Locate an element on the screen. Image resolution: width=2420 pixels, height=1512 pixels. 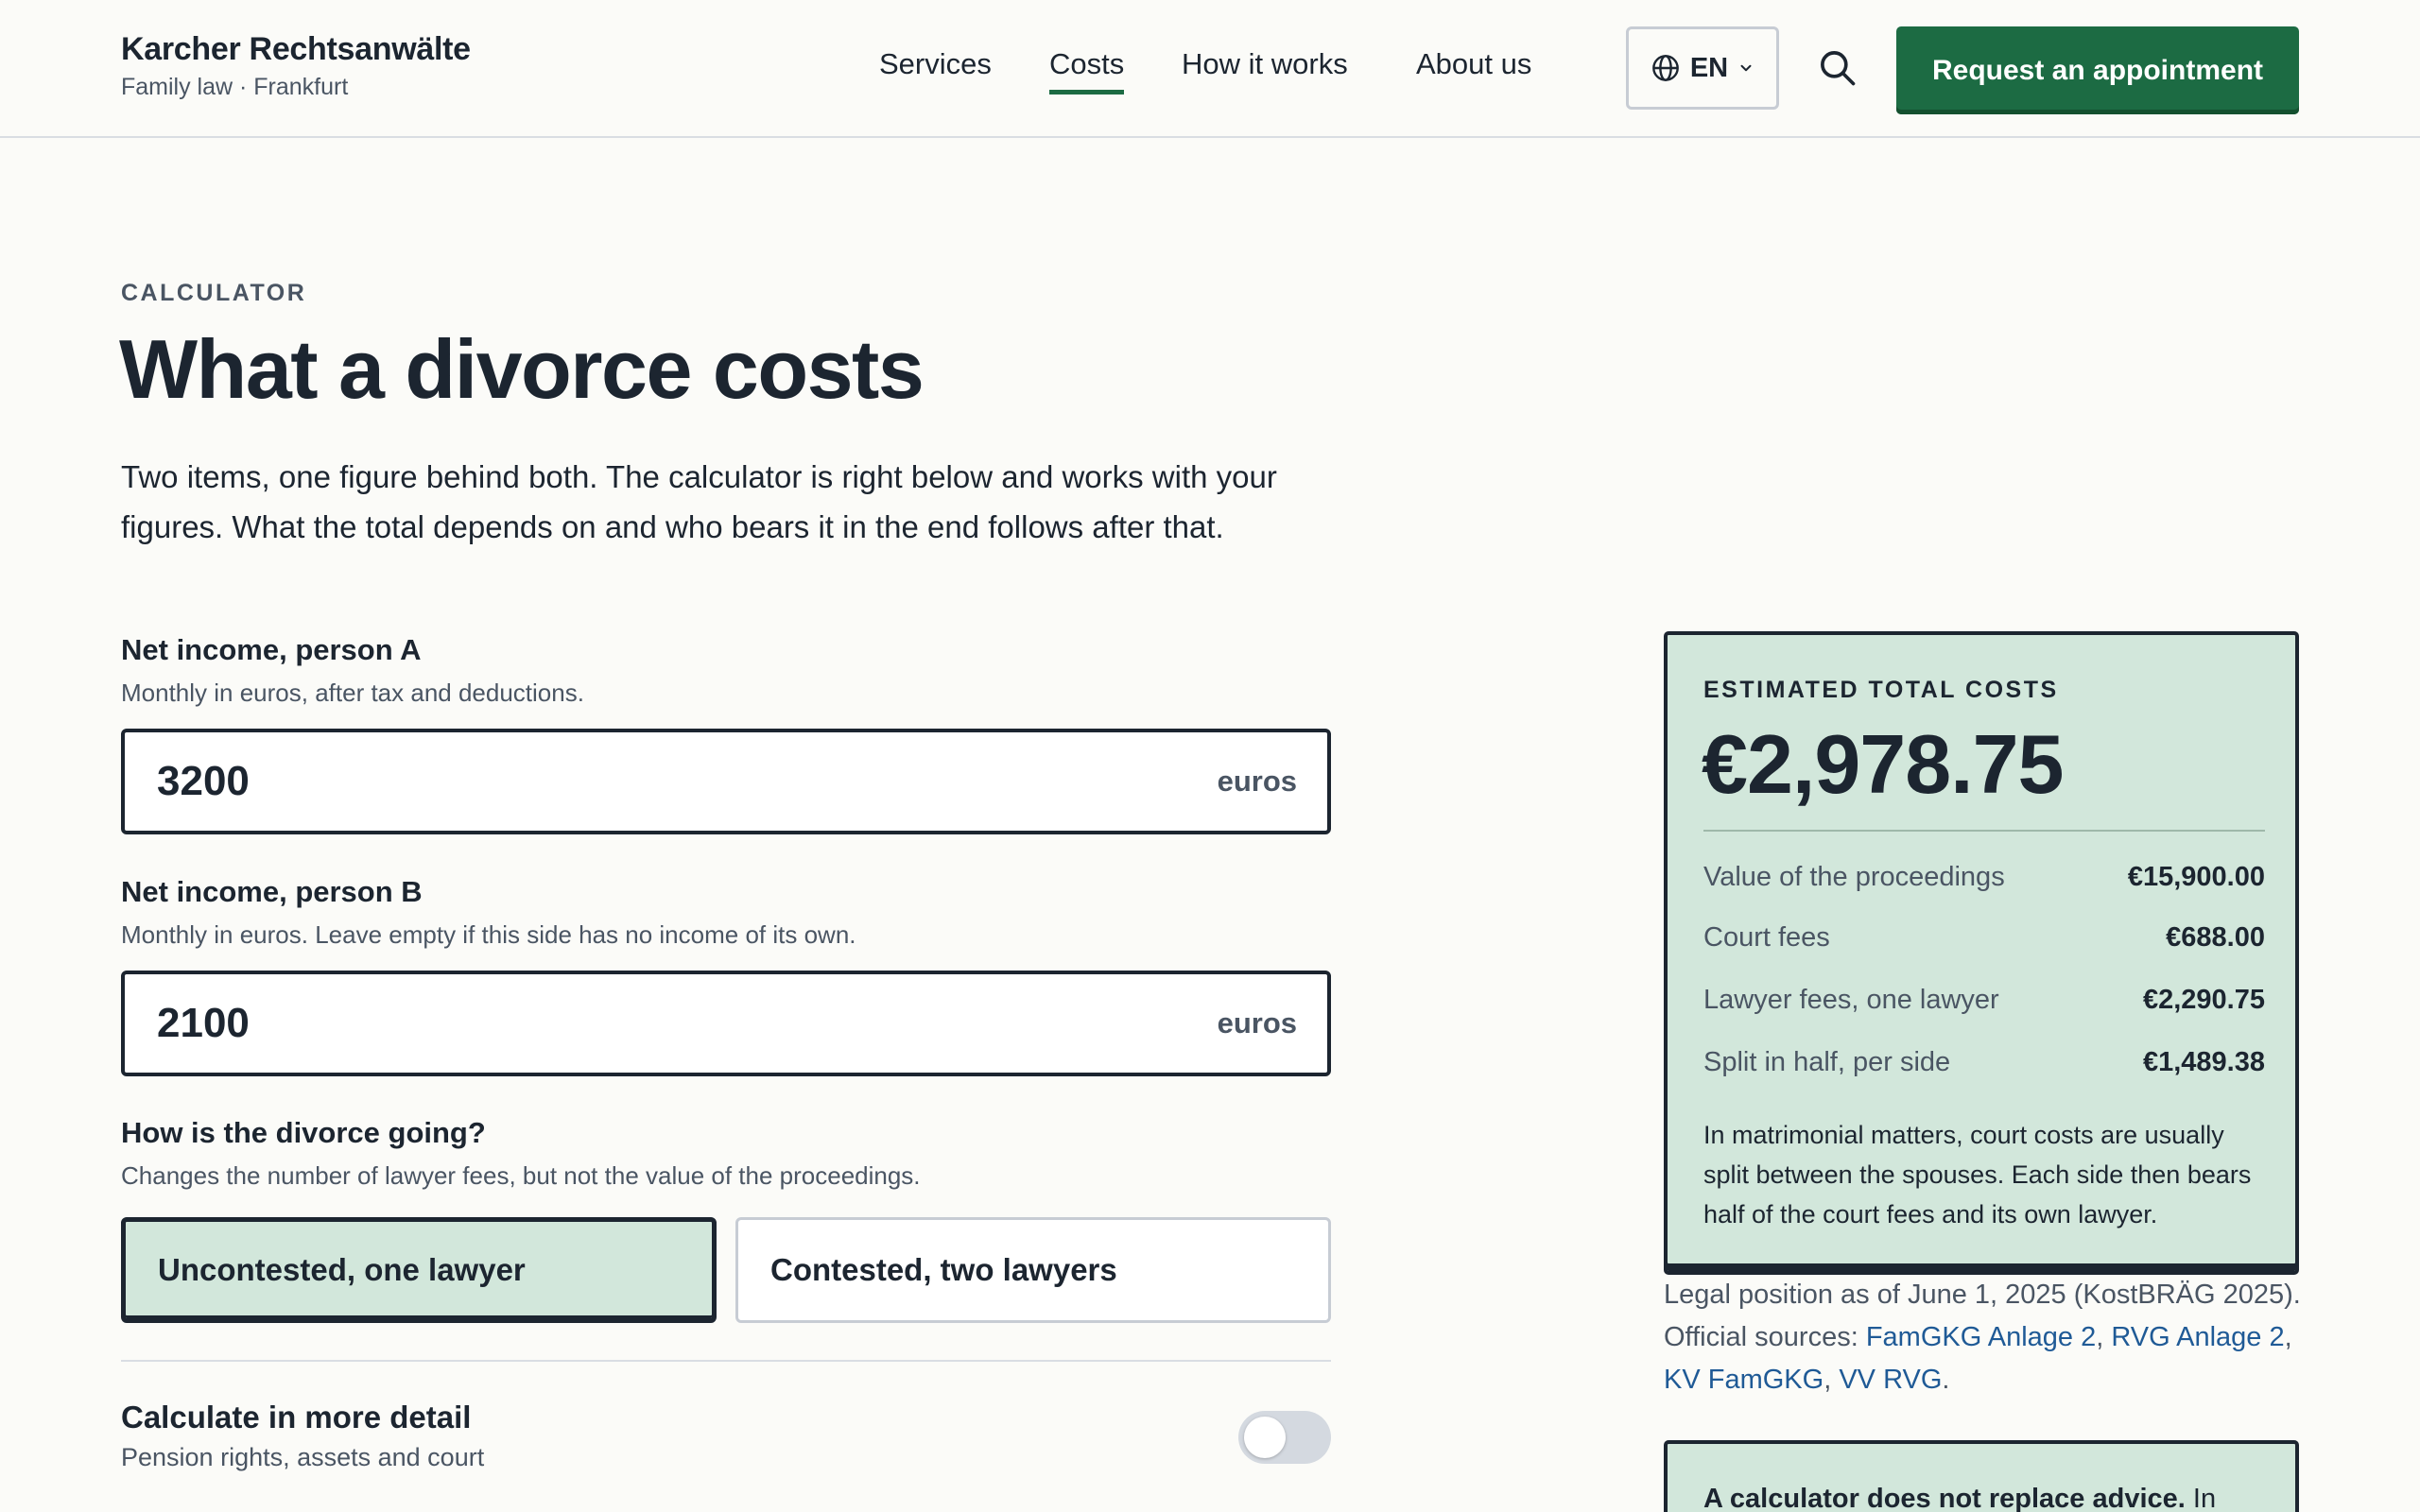
person-a-unit: euros is located at coordinates (1257, 781).